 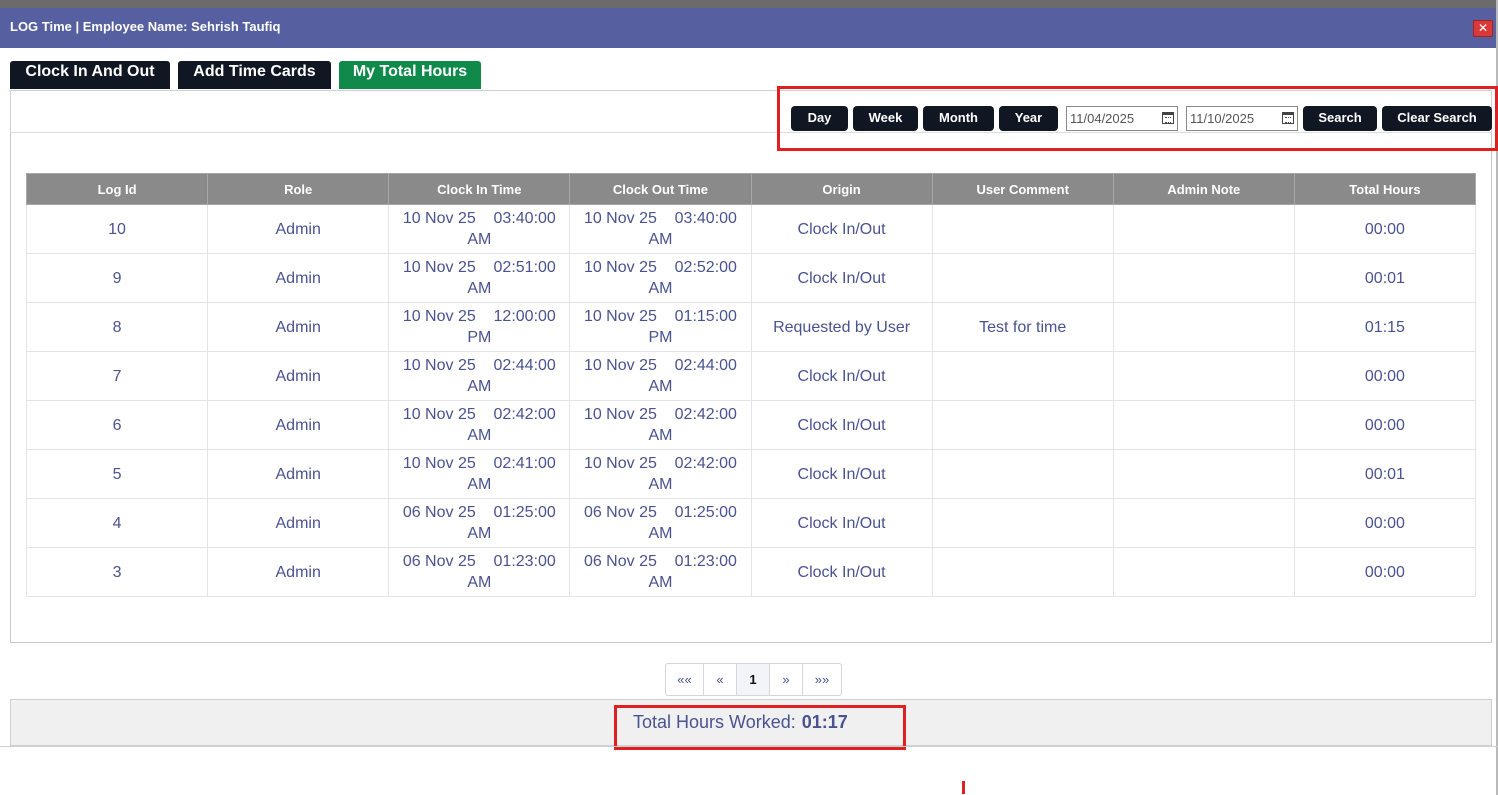 I want to click on column-header-admin-note: Admin Note, so click(x=1203, y=189).